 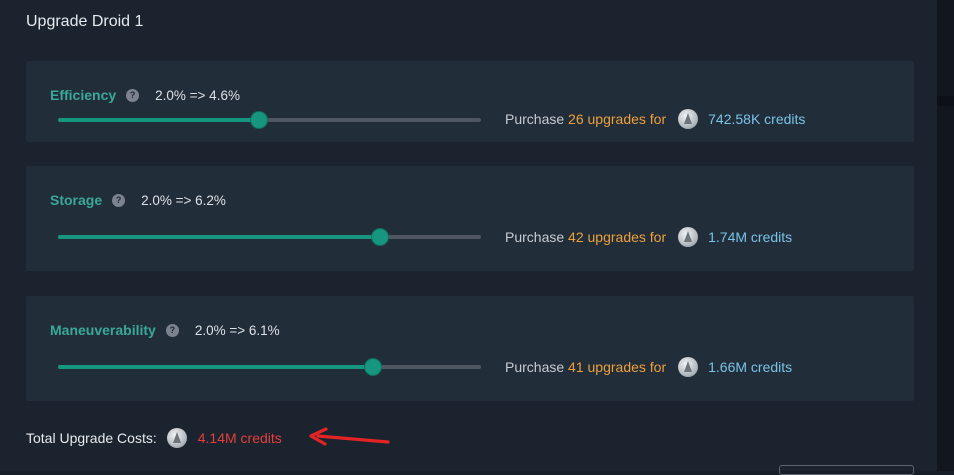 I want to click on maneuverability-slider, so click(x=269, y=367).